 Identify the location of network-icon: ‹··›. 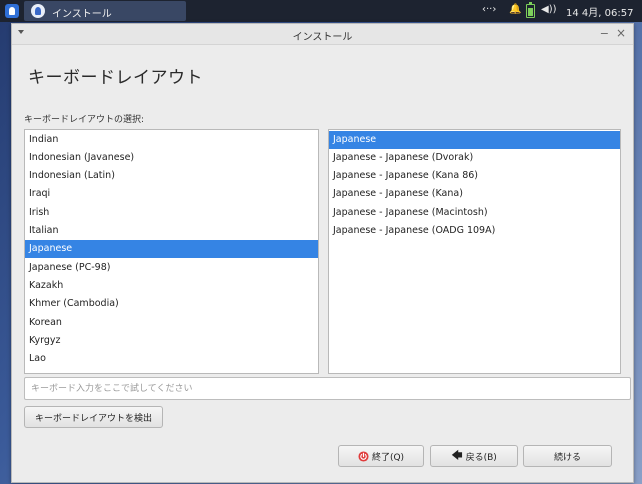
(489, 9).